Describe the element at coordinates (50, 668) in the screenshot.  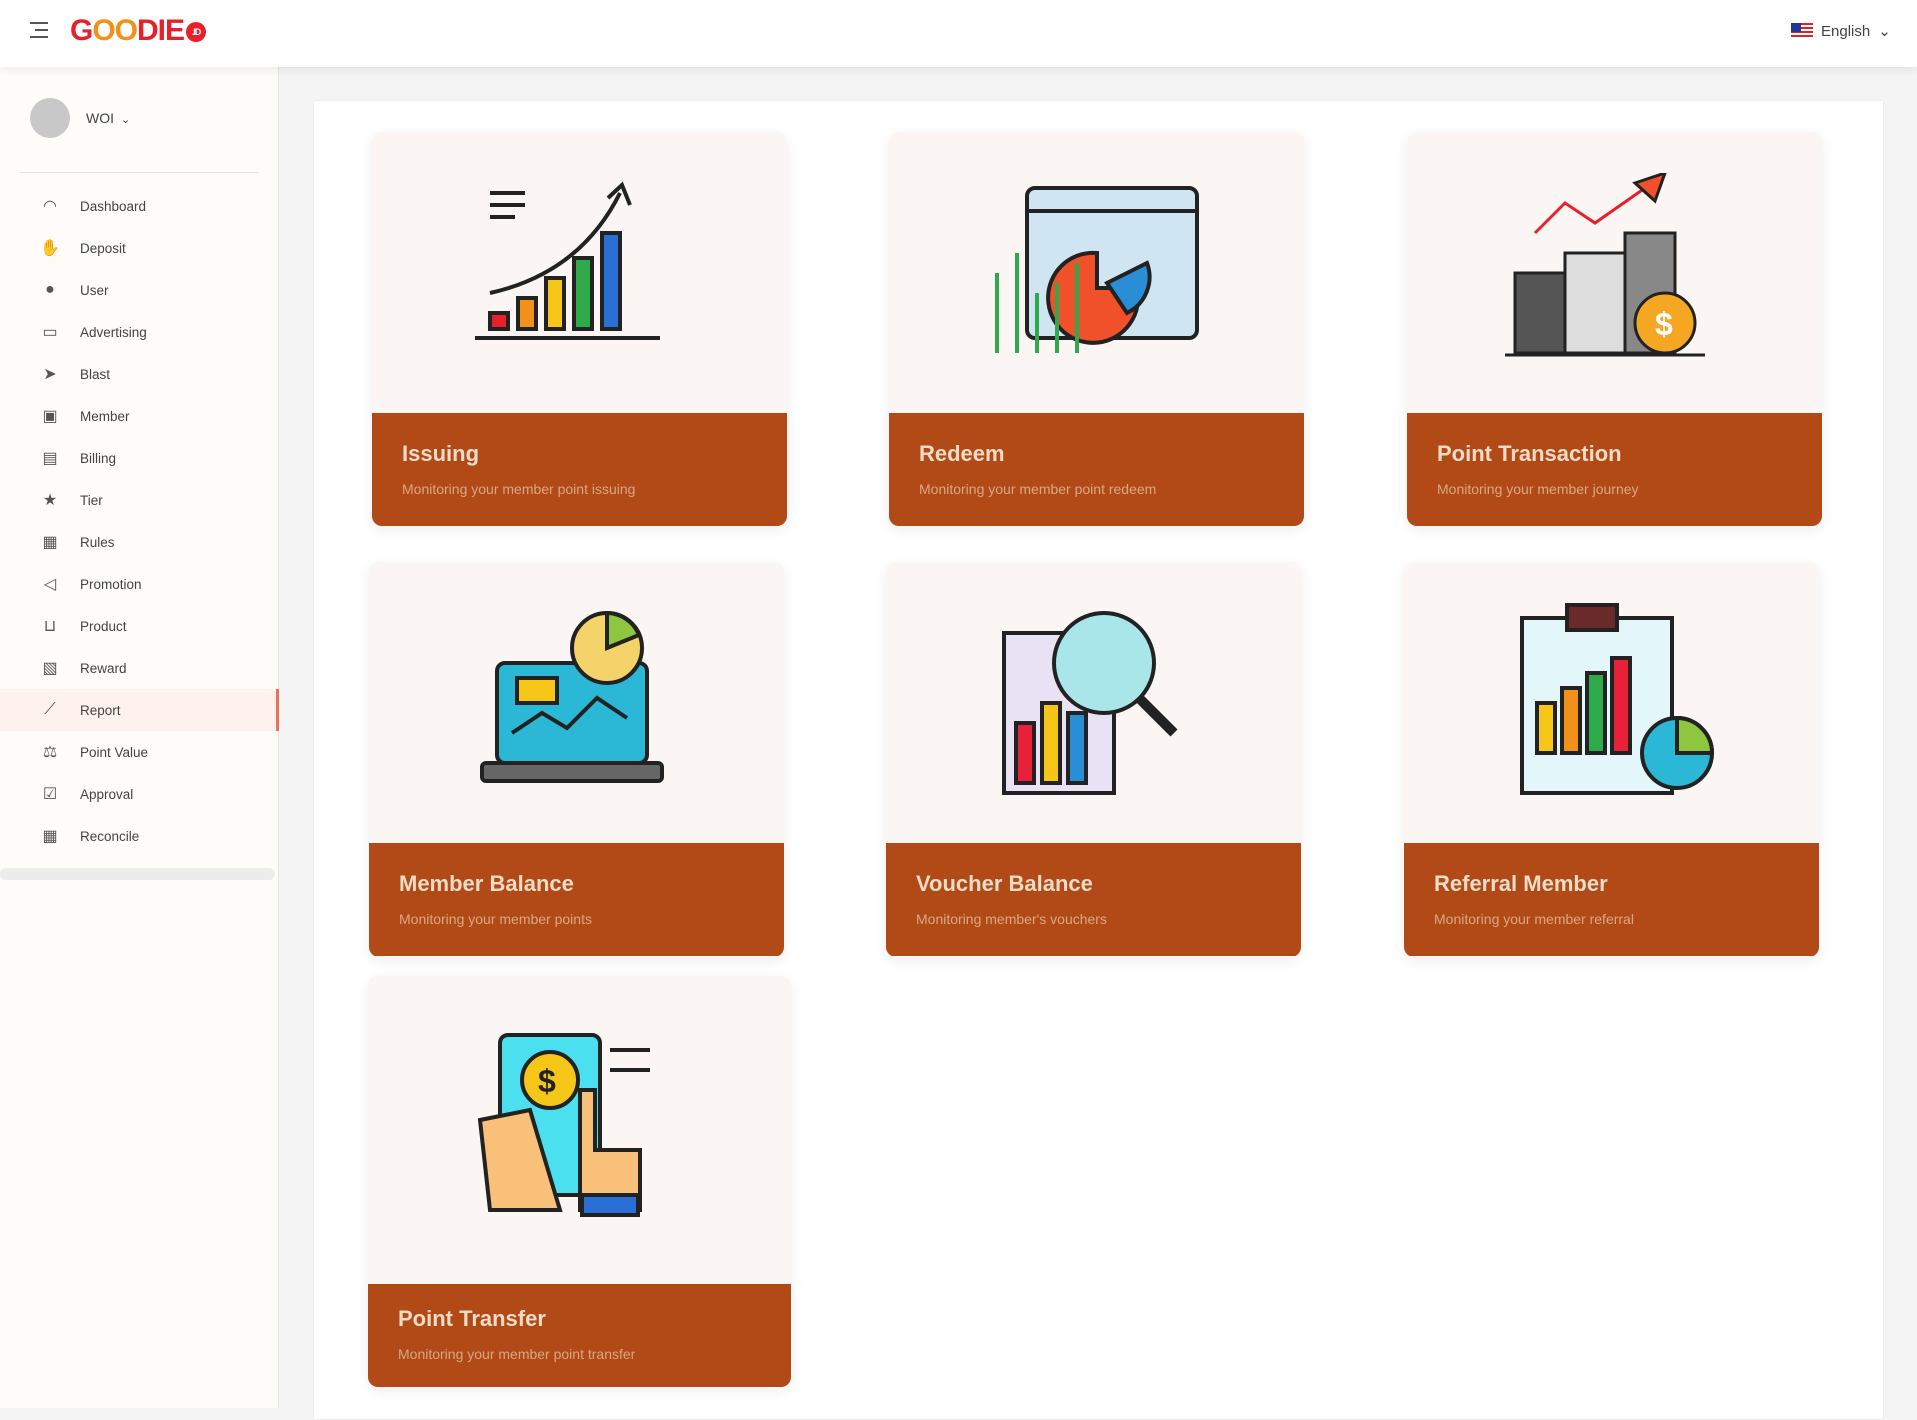
I see `reward-icon: ▧` at that location.